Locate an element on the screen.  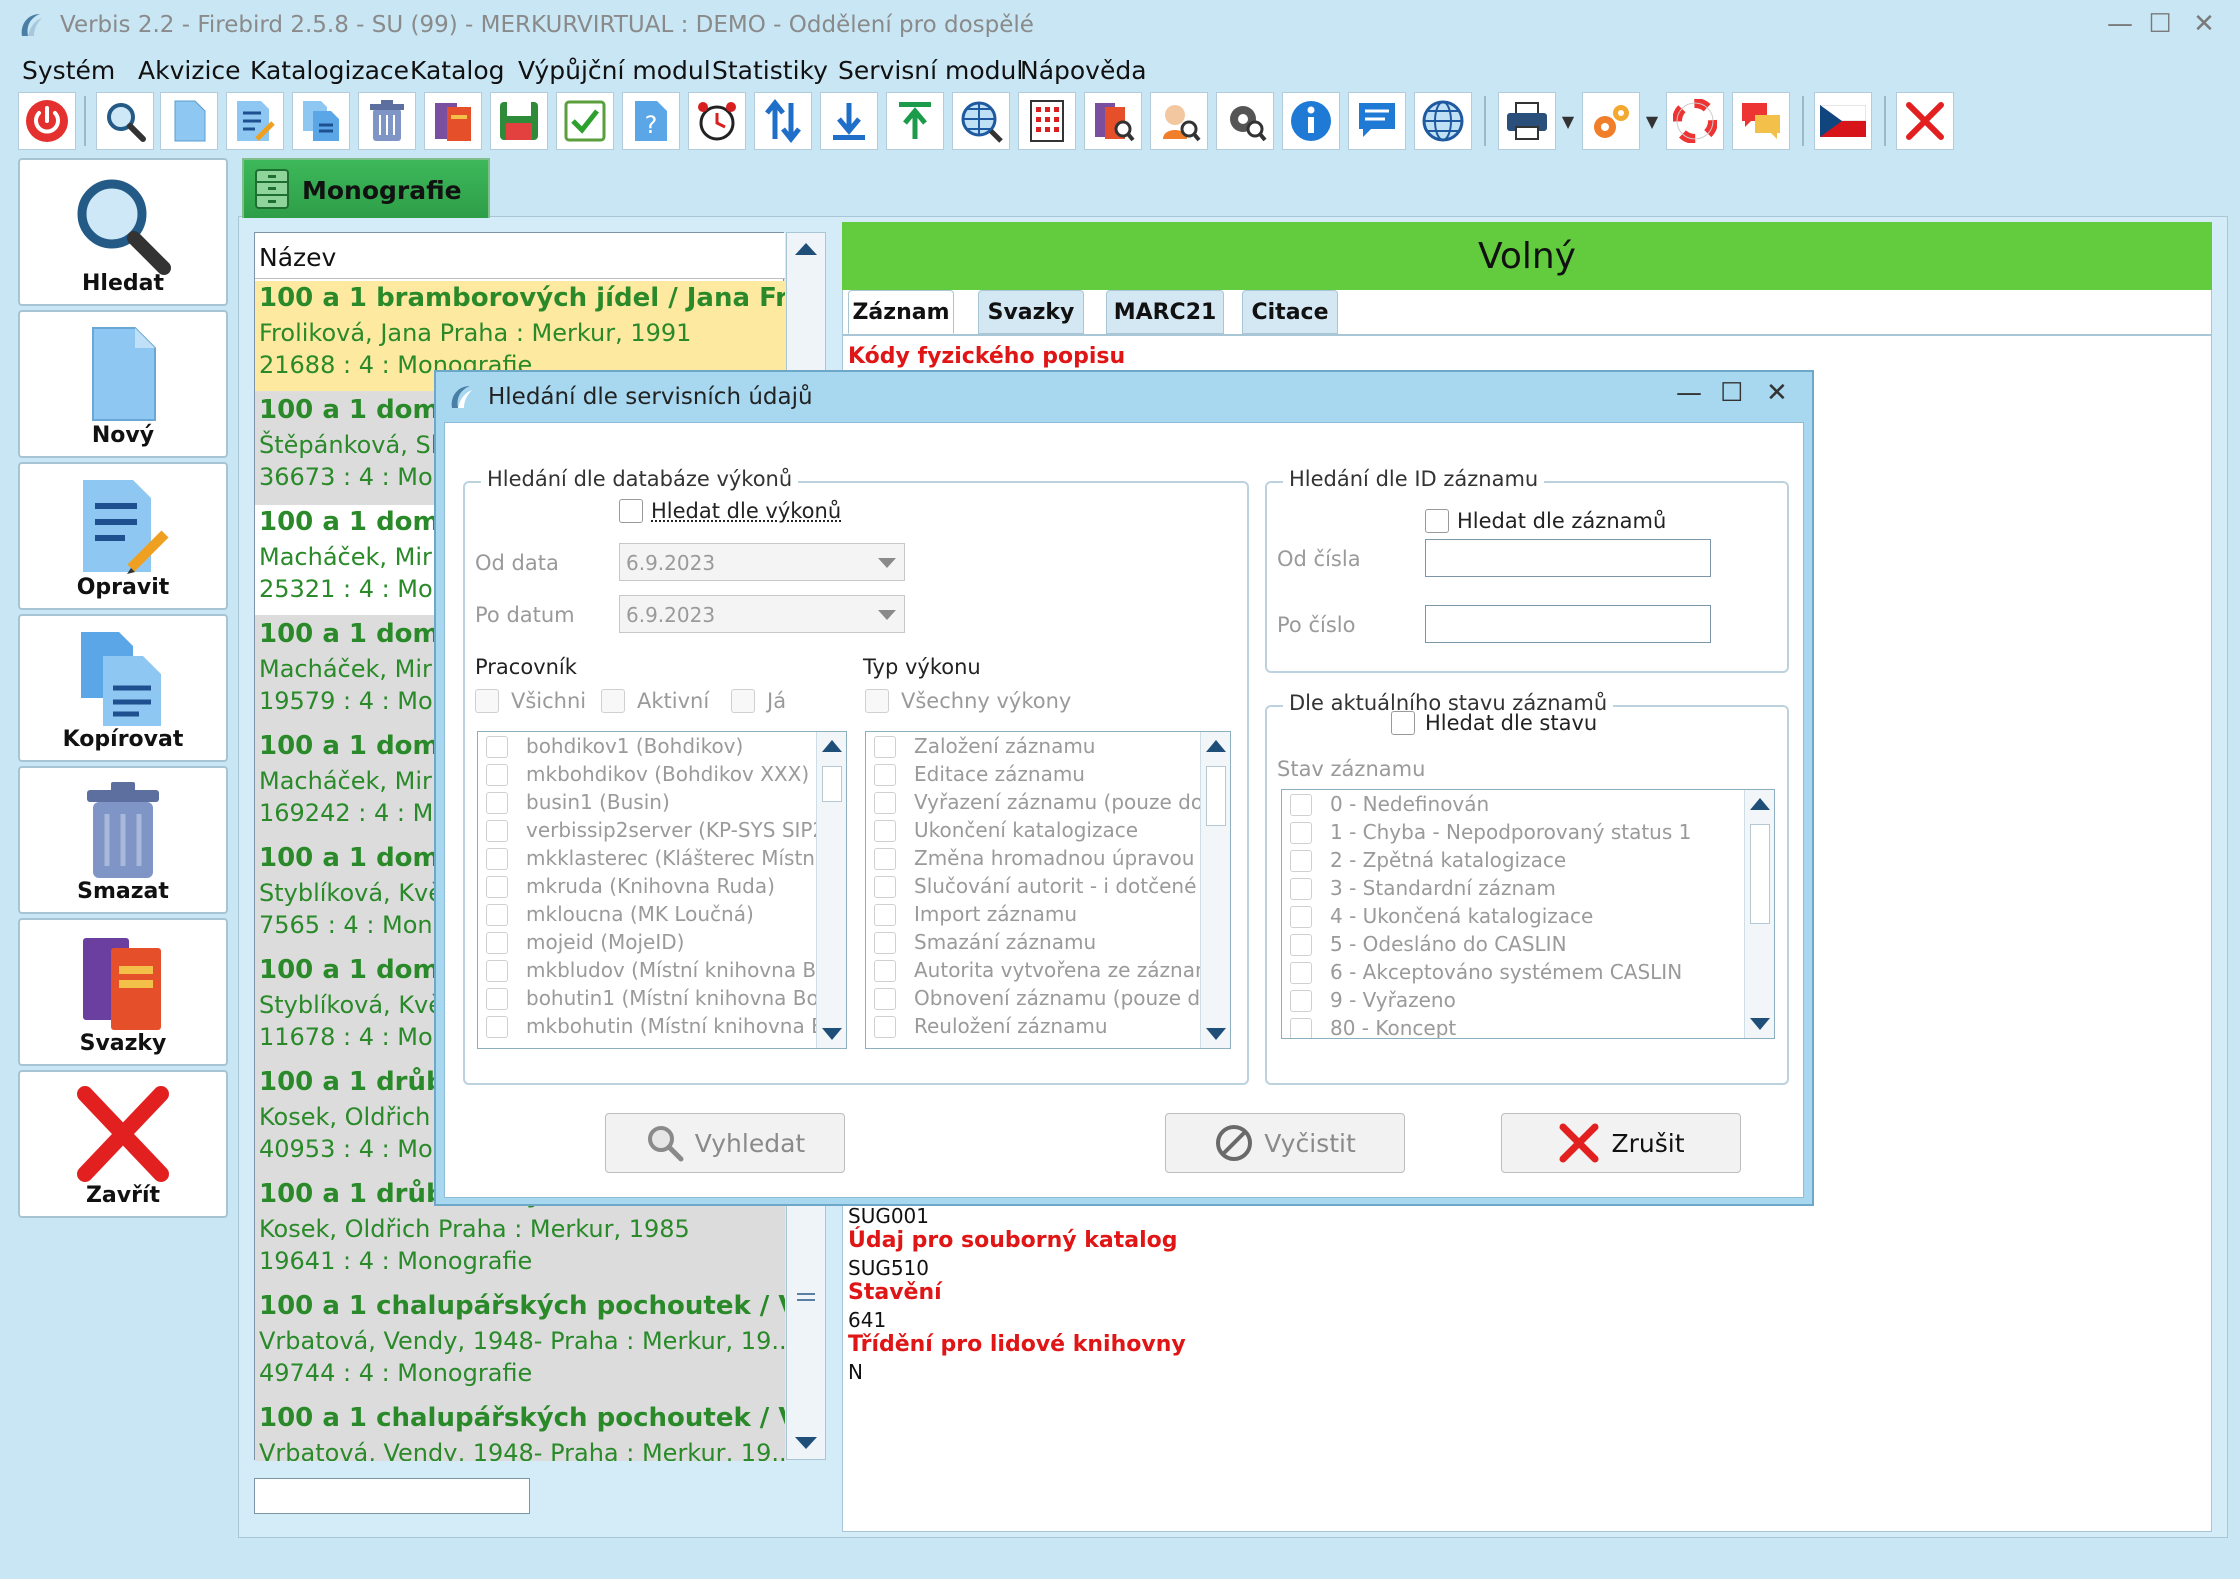
list-item: Smazání záznamu is located at coordinates (1052, 944).